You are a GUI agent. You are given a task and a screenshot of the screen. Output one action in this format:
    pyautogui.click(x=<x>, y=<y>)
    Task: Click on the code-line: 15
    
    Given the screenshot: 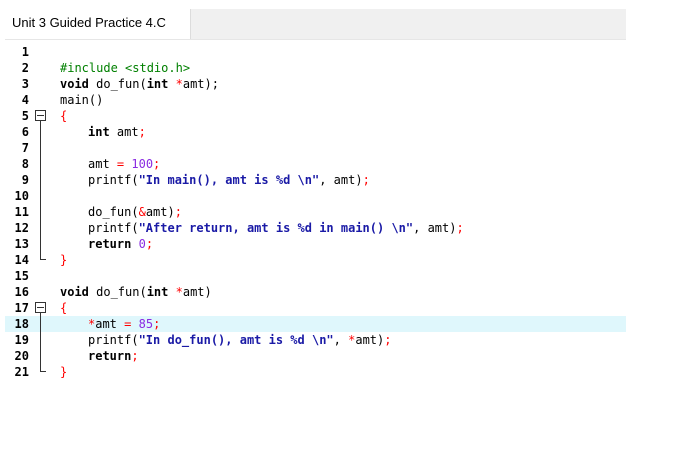 What is the action you would take?
    pyautogui.click(x=315, y=276)
    